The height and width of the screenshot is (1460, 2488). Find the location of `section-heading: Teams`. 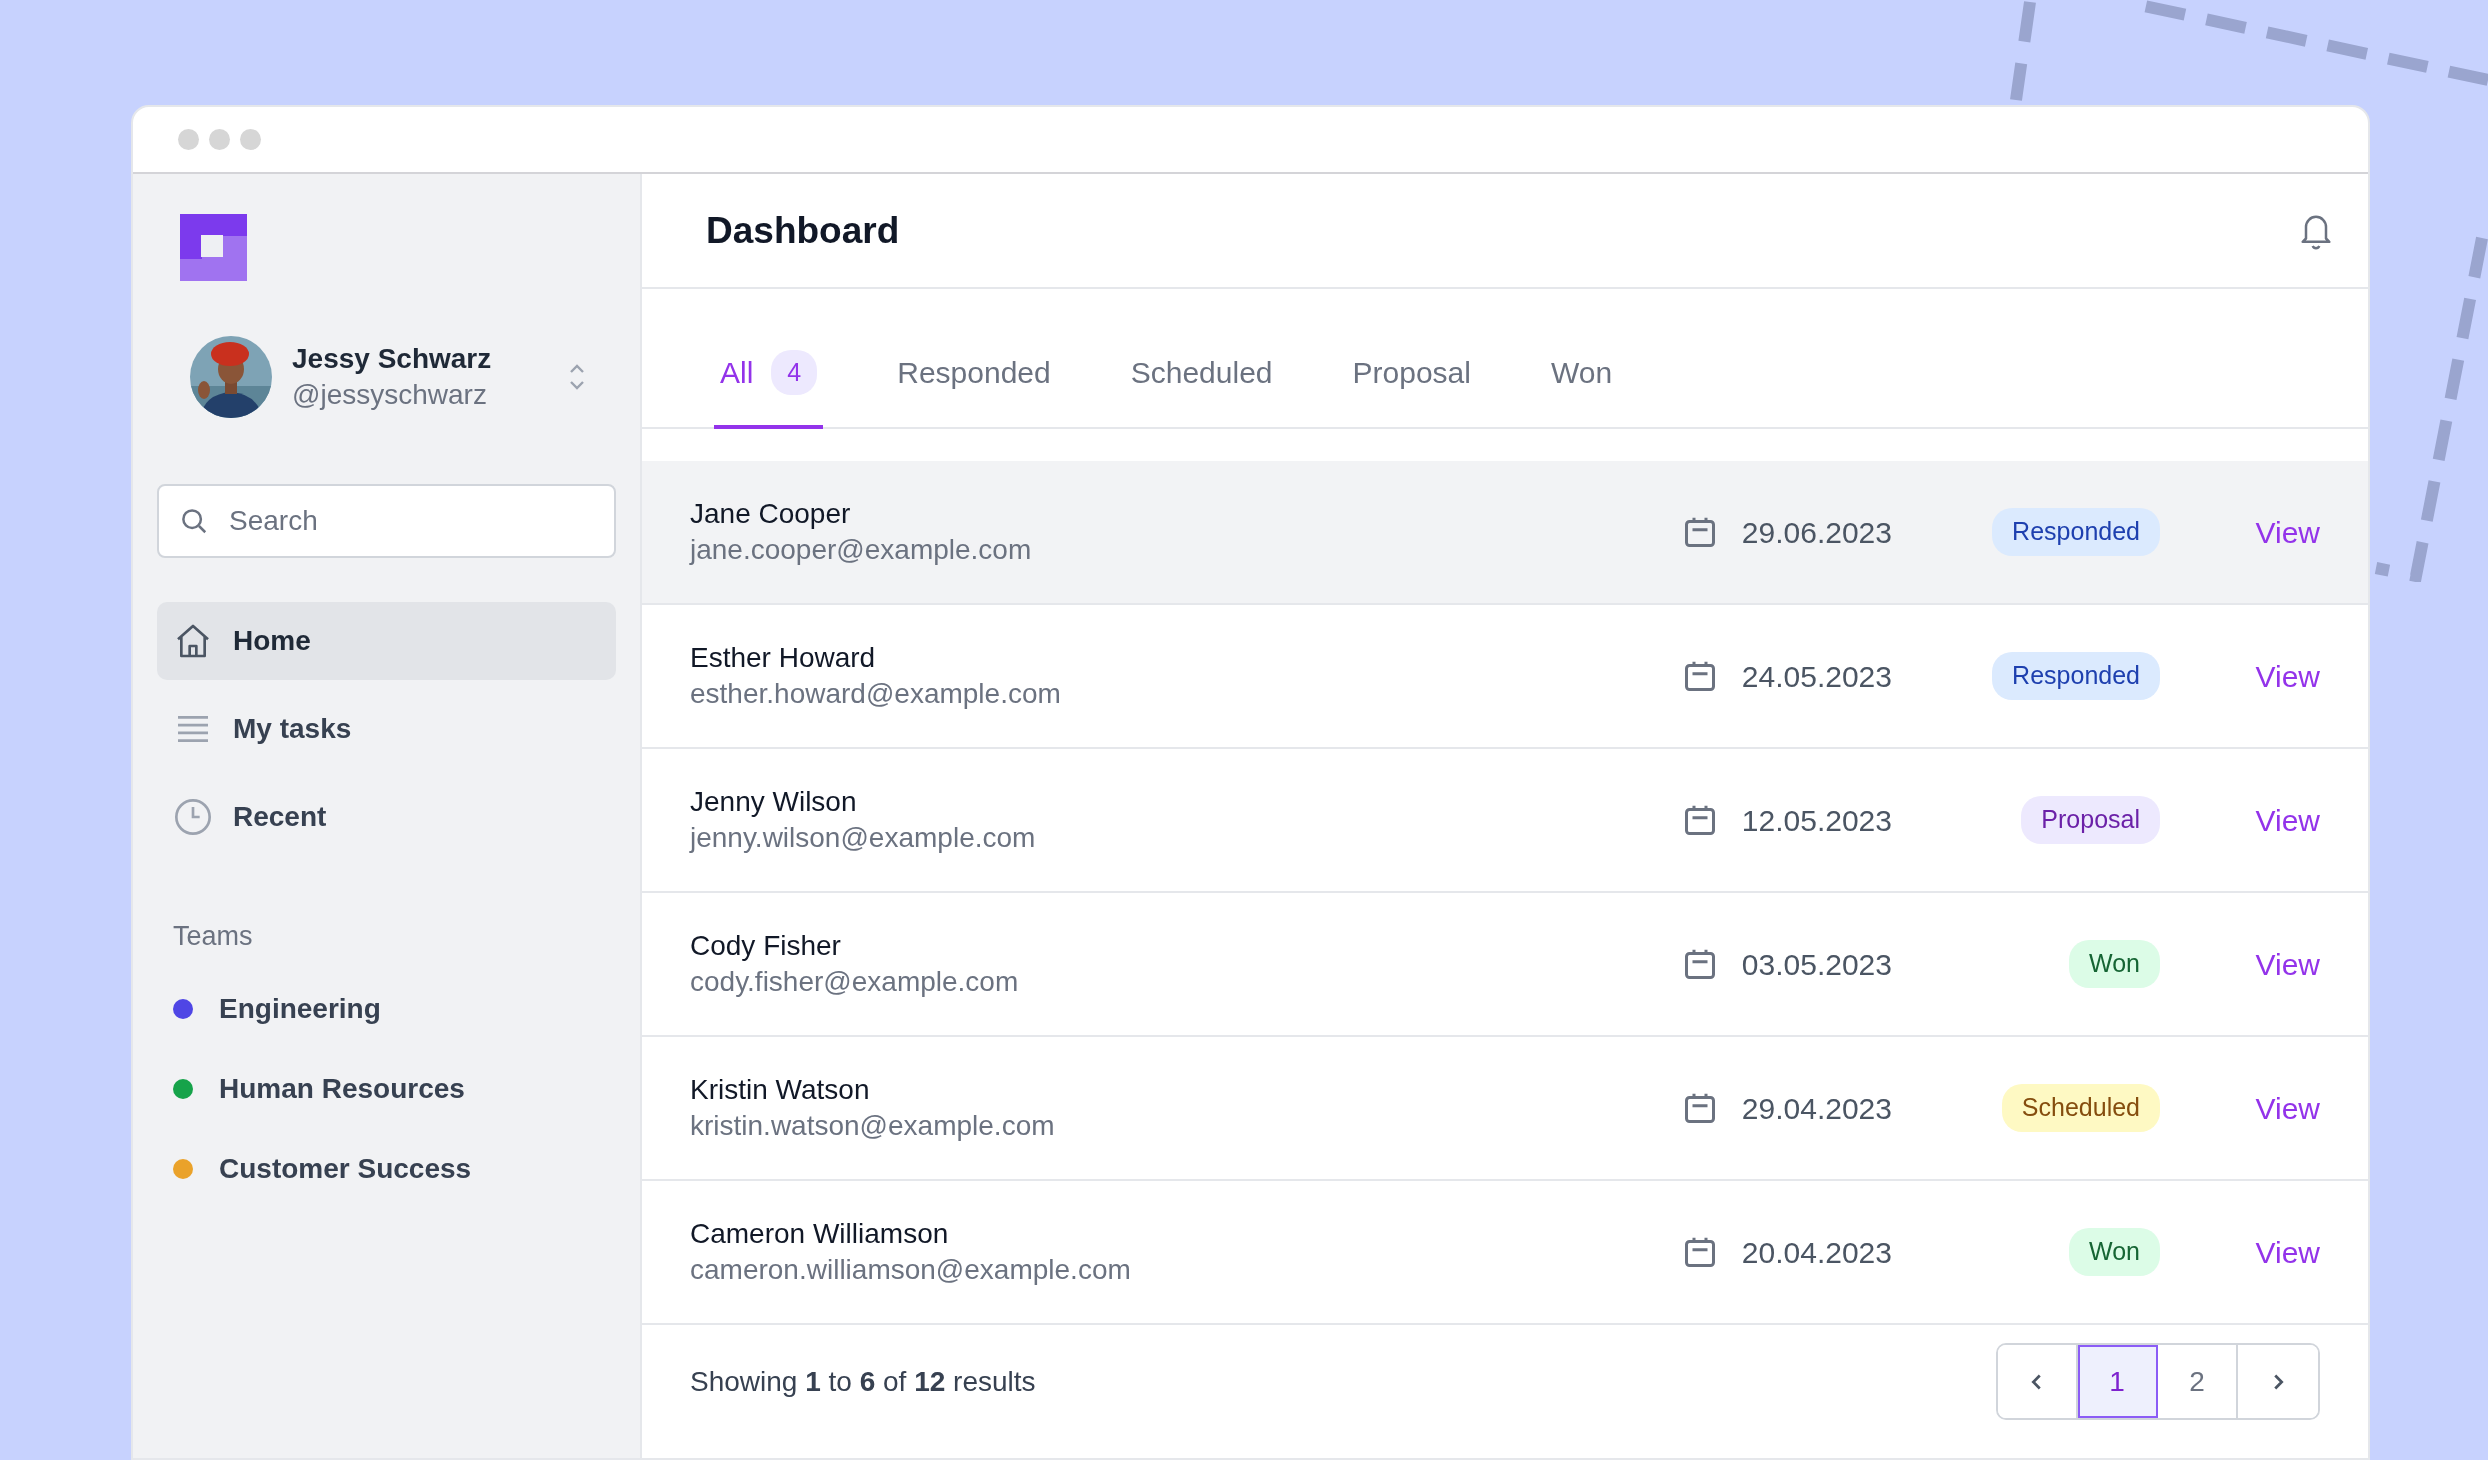

section-heading: Teams is located at coordinates (213, 936).